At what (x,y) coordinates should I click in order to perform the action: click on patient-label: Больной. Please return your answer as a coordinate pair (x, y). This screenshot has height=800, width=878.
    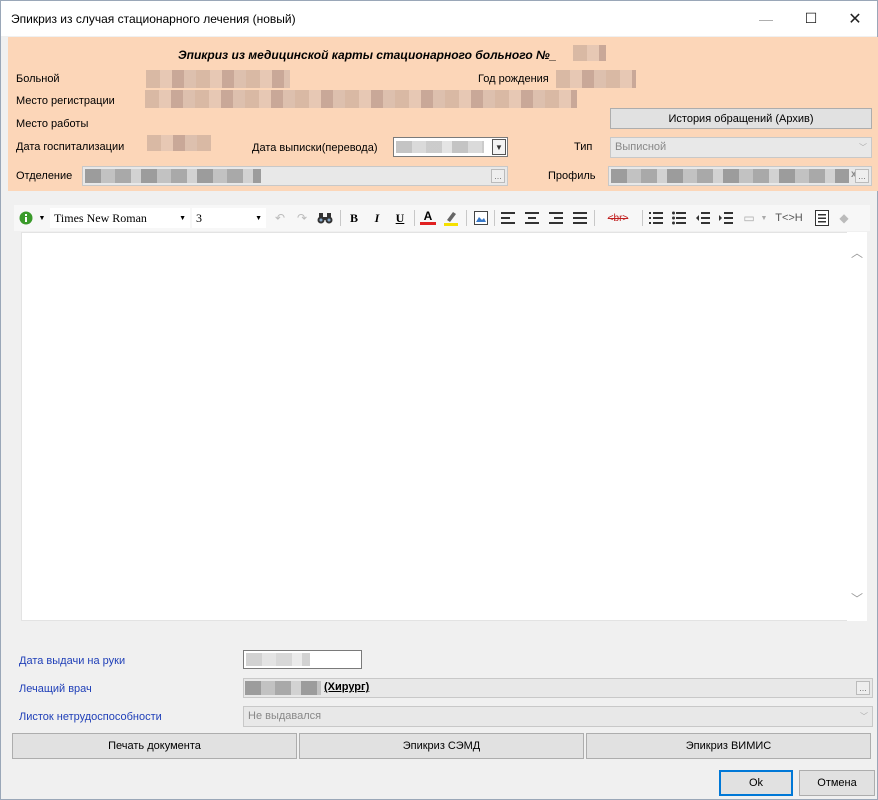
    Looking at the image, I should click on (38, 79).